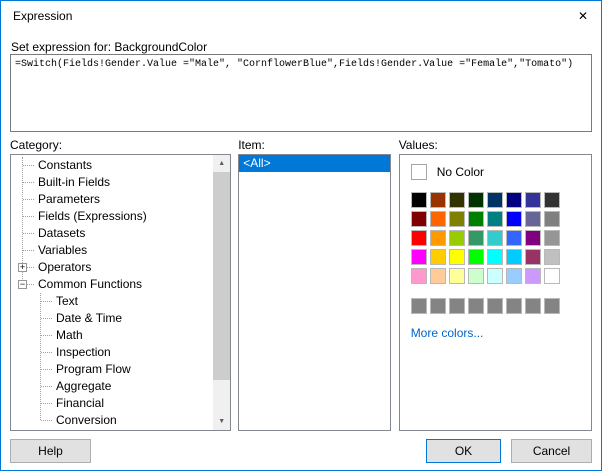  I want to click on color-swatch-3366ff, so click(513, 238).